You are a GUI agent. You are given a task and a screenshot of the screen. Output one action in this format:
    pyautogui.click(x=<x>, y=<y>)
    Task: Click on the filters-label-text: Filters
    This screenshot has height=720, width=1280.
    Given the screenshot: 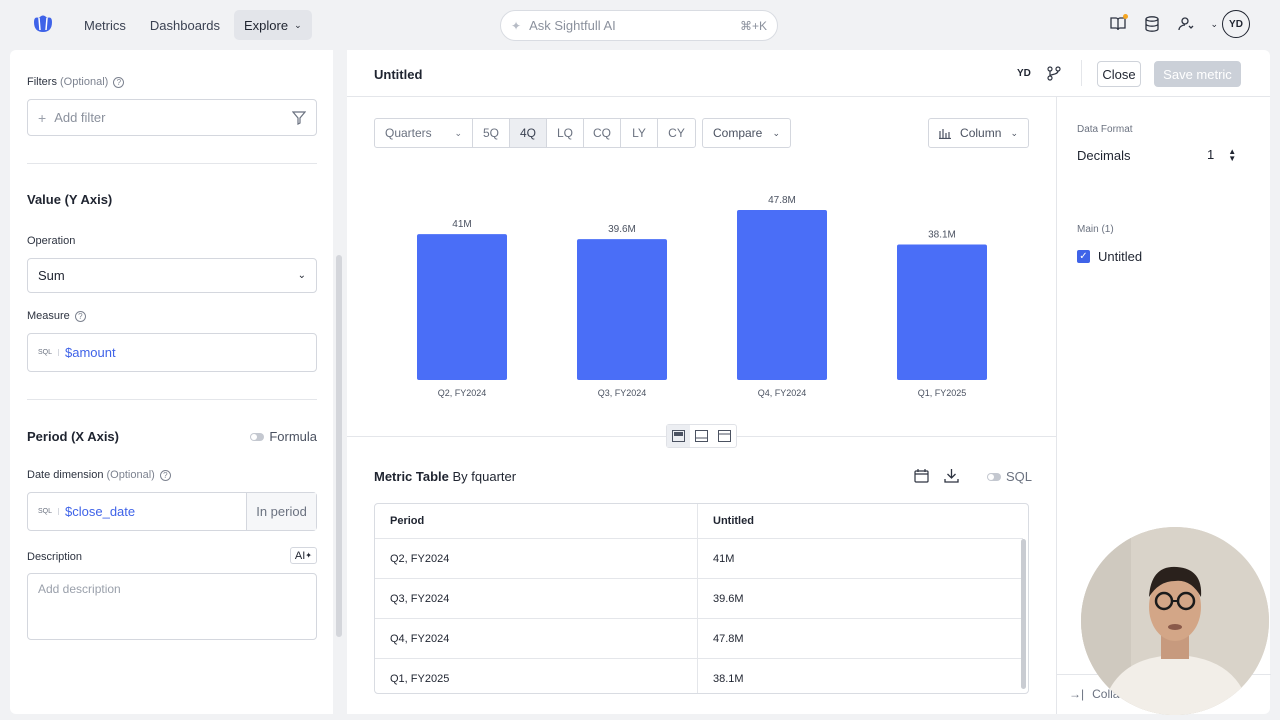 What is the action you would take?
    pyautogui.click(x=42, y=82)
    